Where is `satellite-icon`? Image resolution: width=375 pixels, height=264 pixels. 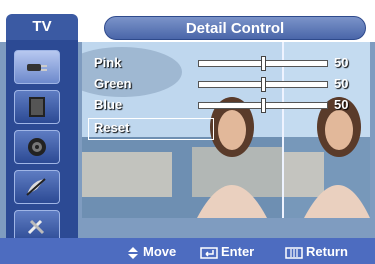
satellite-icon is located at coordinates (36, 187).